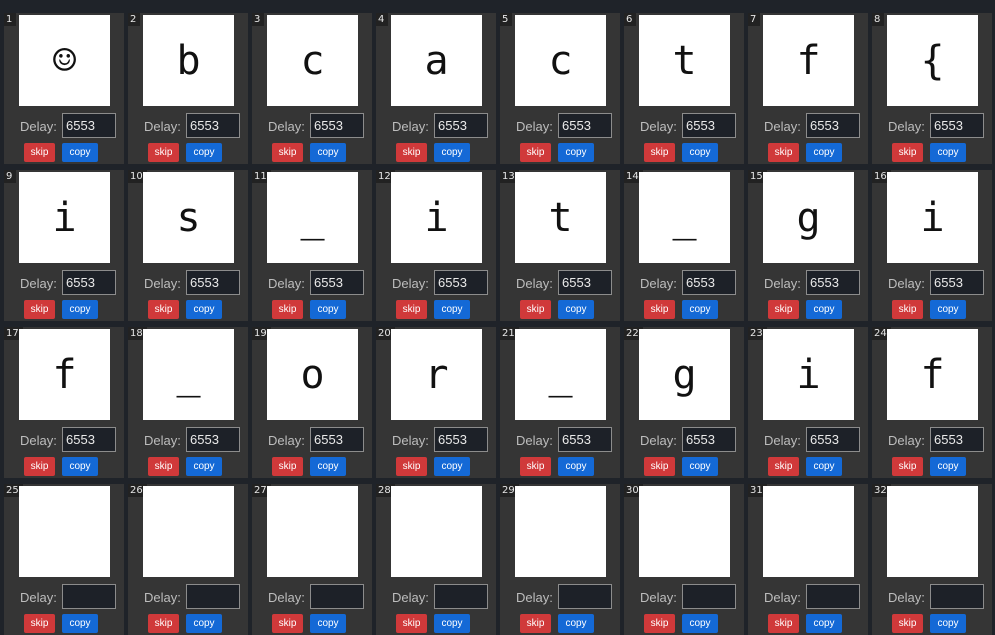  I want to click on frame-preview: g, so click(684, 374).